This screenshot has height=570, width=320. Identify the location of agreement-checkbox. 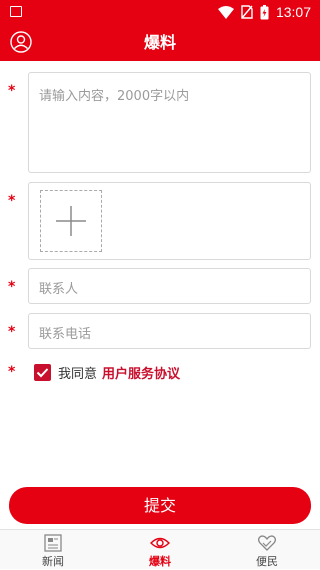
(42, 372).